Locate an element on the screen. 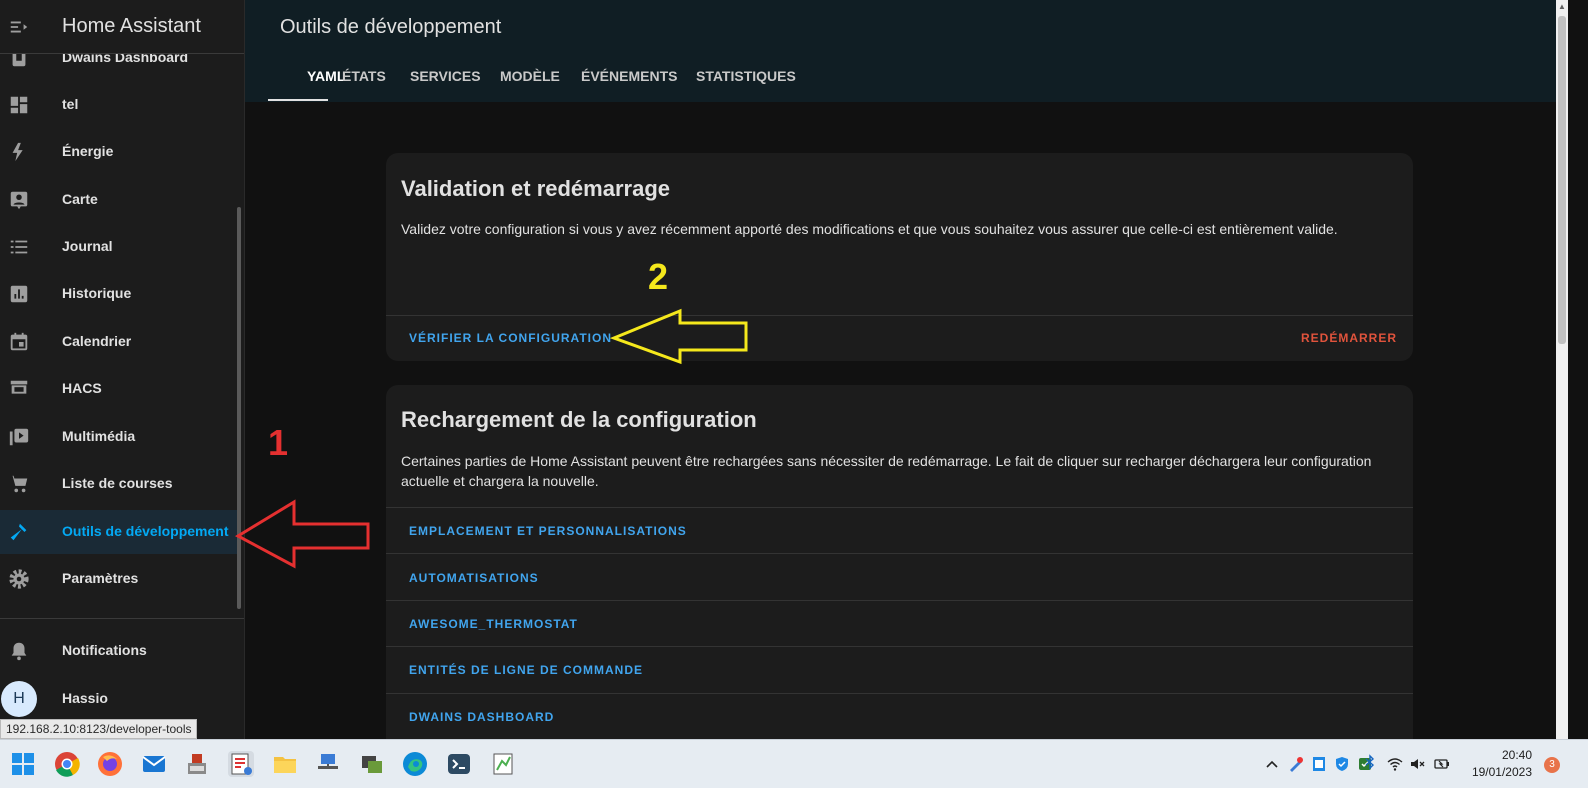 The image size is (1588, 788). sidebar-item-label: HACS is located at coordinates (82, 388).